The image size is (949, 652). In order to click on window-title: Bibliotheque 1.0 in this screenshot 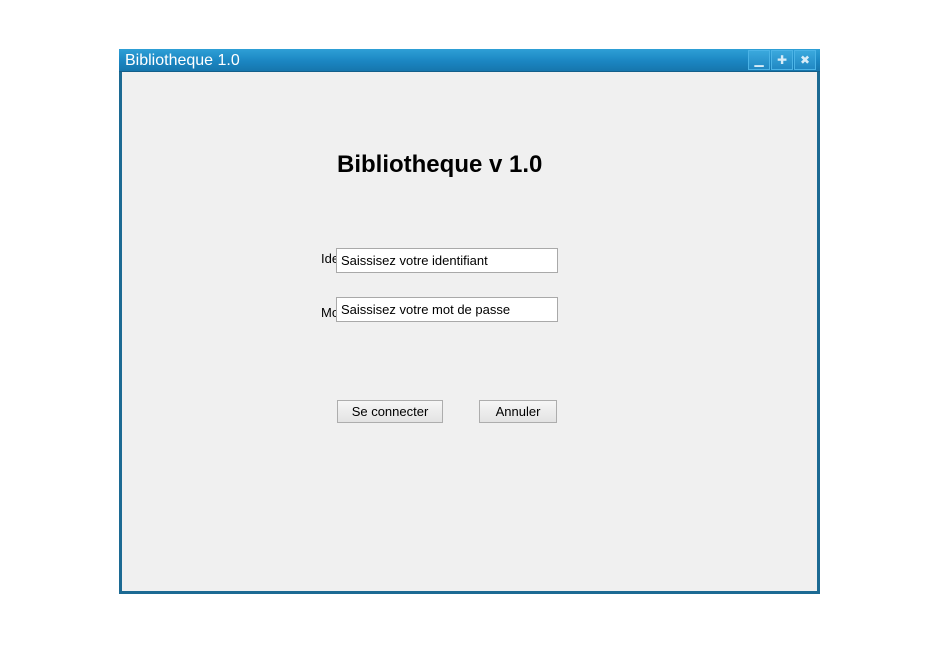, I will do `click(182, 60)`.